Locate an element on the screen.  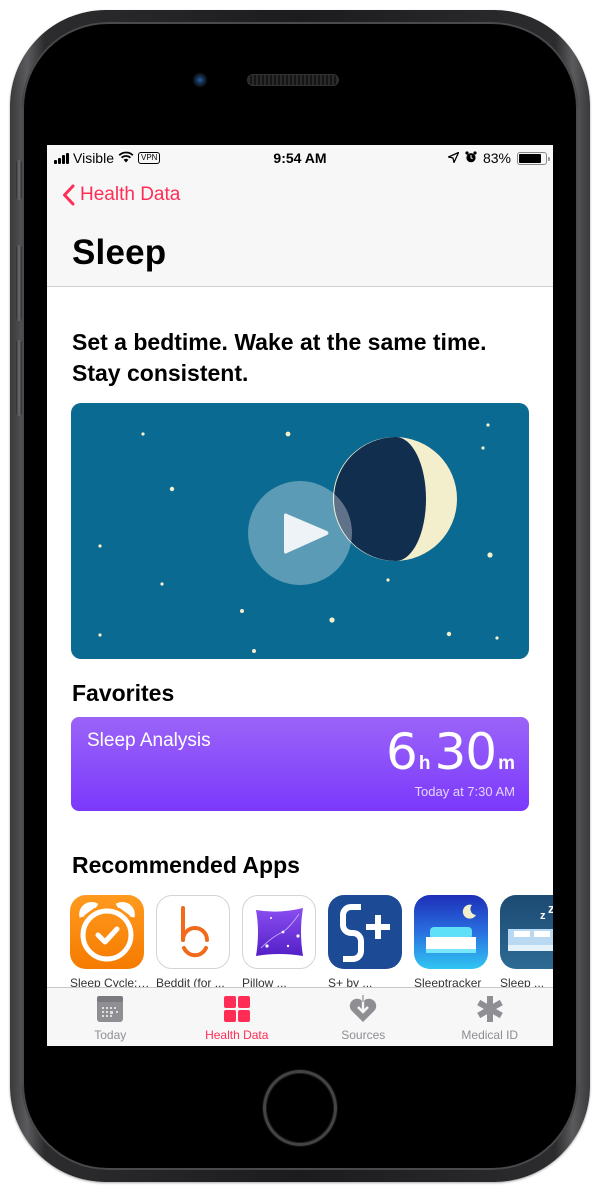
battery-percent: 83% is located at coordinates (496, 158).